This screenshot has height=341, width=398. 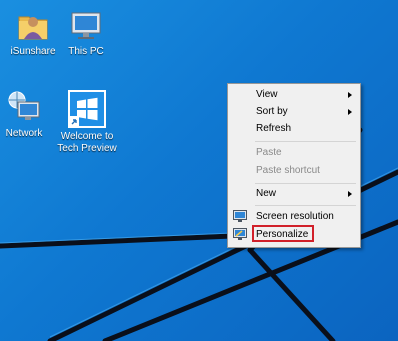 What do you see at coordinates (294, 128) in the screenshot?
I see `menu-item-refresh: Refresh` at bounding box center [294, 128].